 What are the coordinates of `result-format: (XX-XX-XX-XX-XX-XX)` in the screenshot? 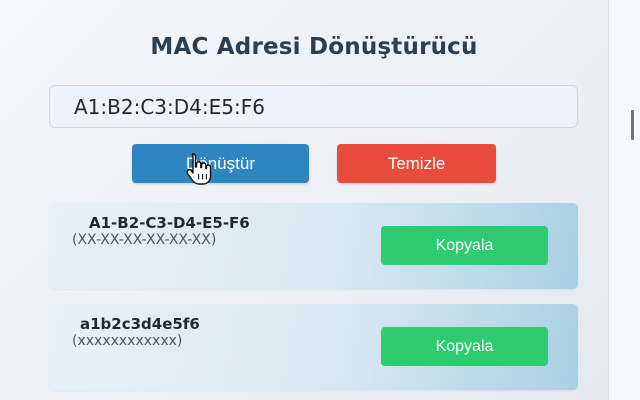 It's located at (144, 240).